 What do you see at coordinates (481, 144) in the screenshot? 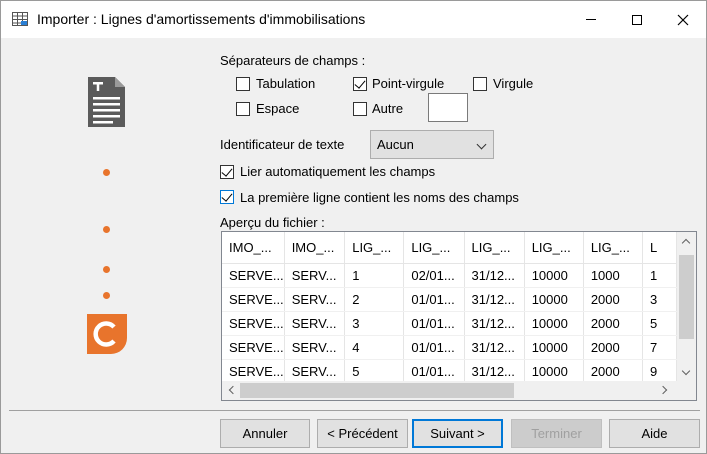
I see `chevron-down-icon` at bounding box center [481, 144].